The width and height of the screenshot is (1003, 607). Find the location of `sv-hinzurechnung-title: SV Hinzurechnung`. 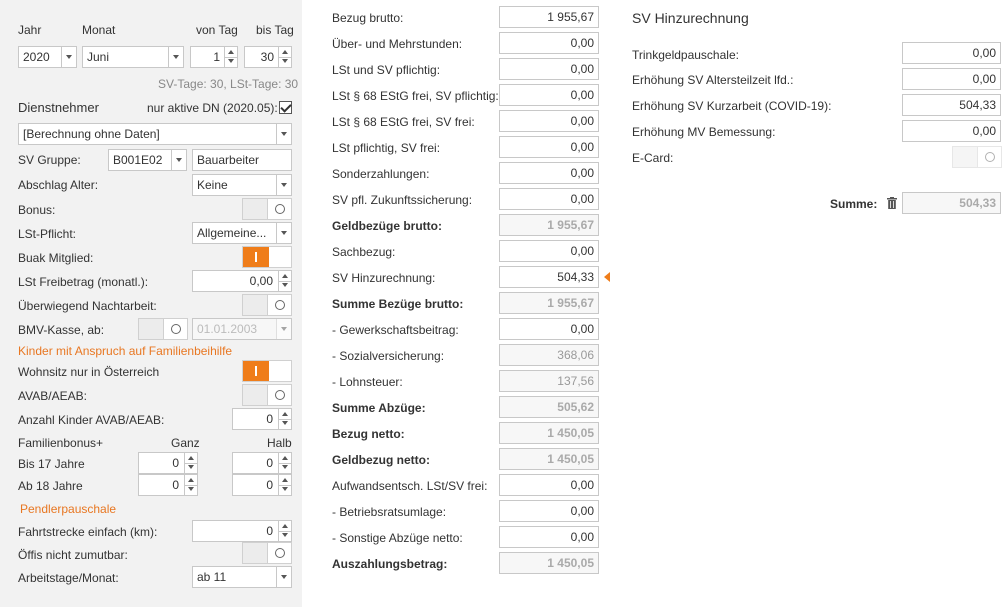

sv-hinzurechnung-title: SV Hinzurechnung is located at coordinates (690, 18).